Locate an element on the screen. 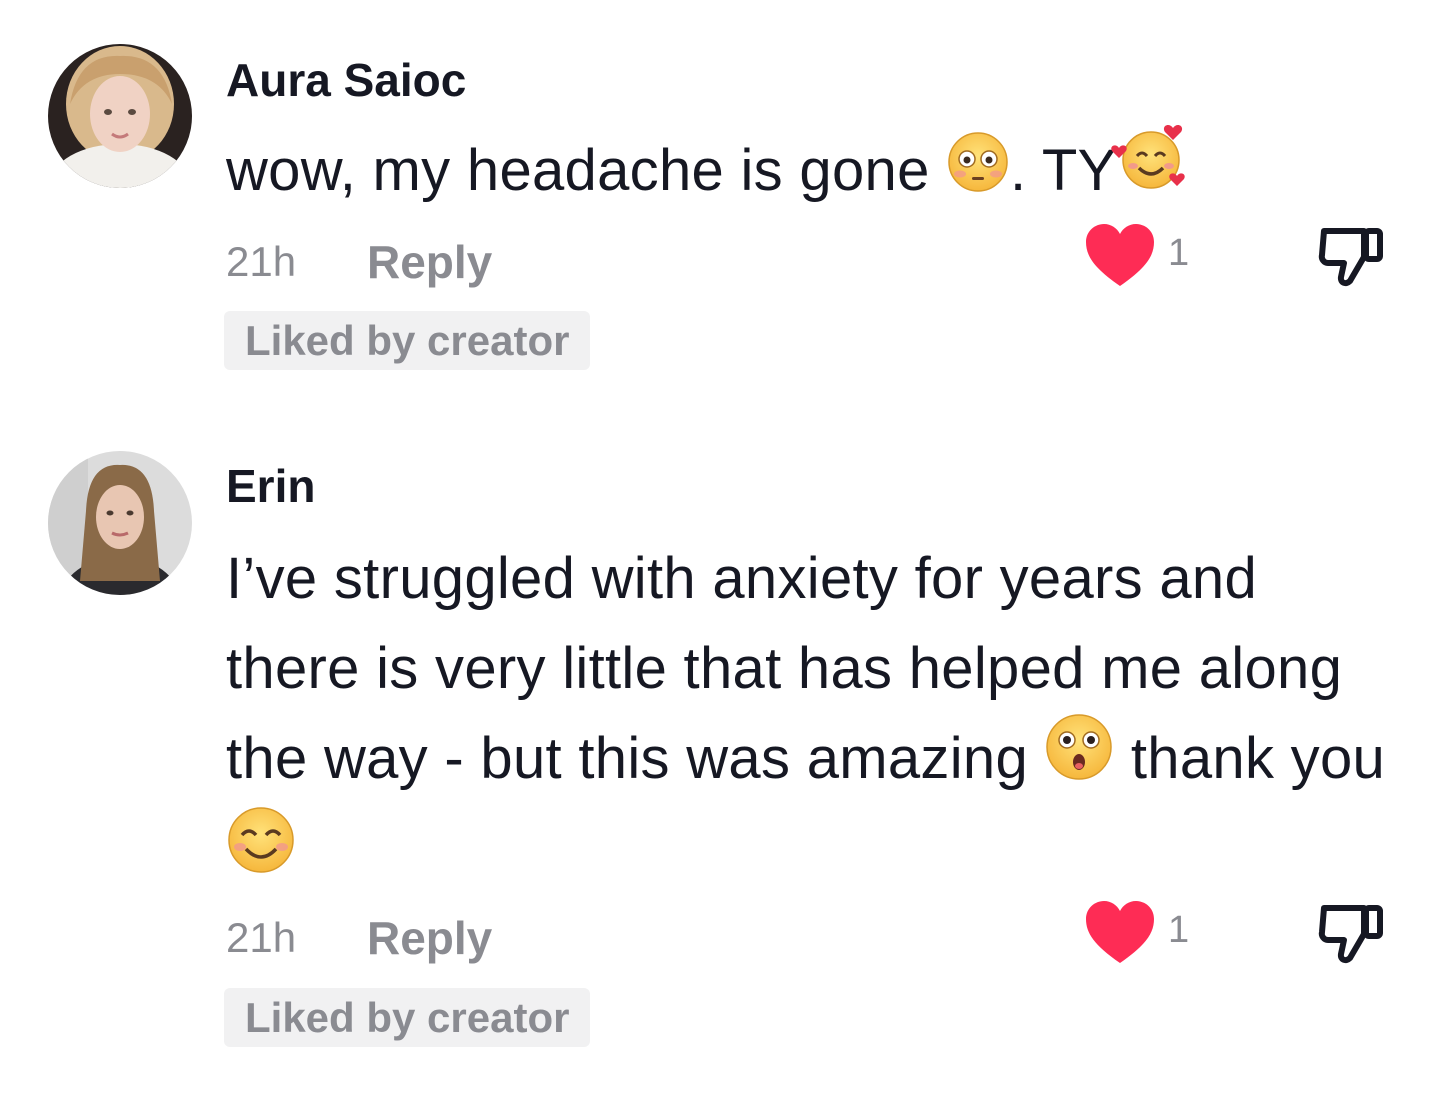 The width and height of the screenshot is (1440, 1099). username: Erin is located at coordinates (270, 486).